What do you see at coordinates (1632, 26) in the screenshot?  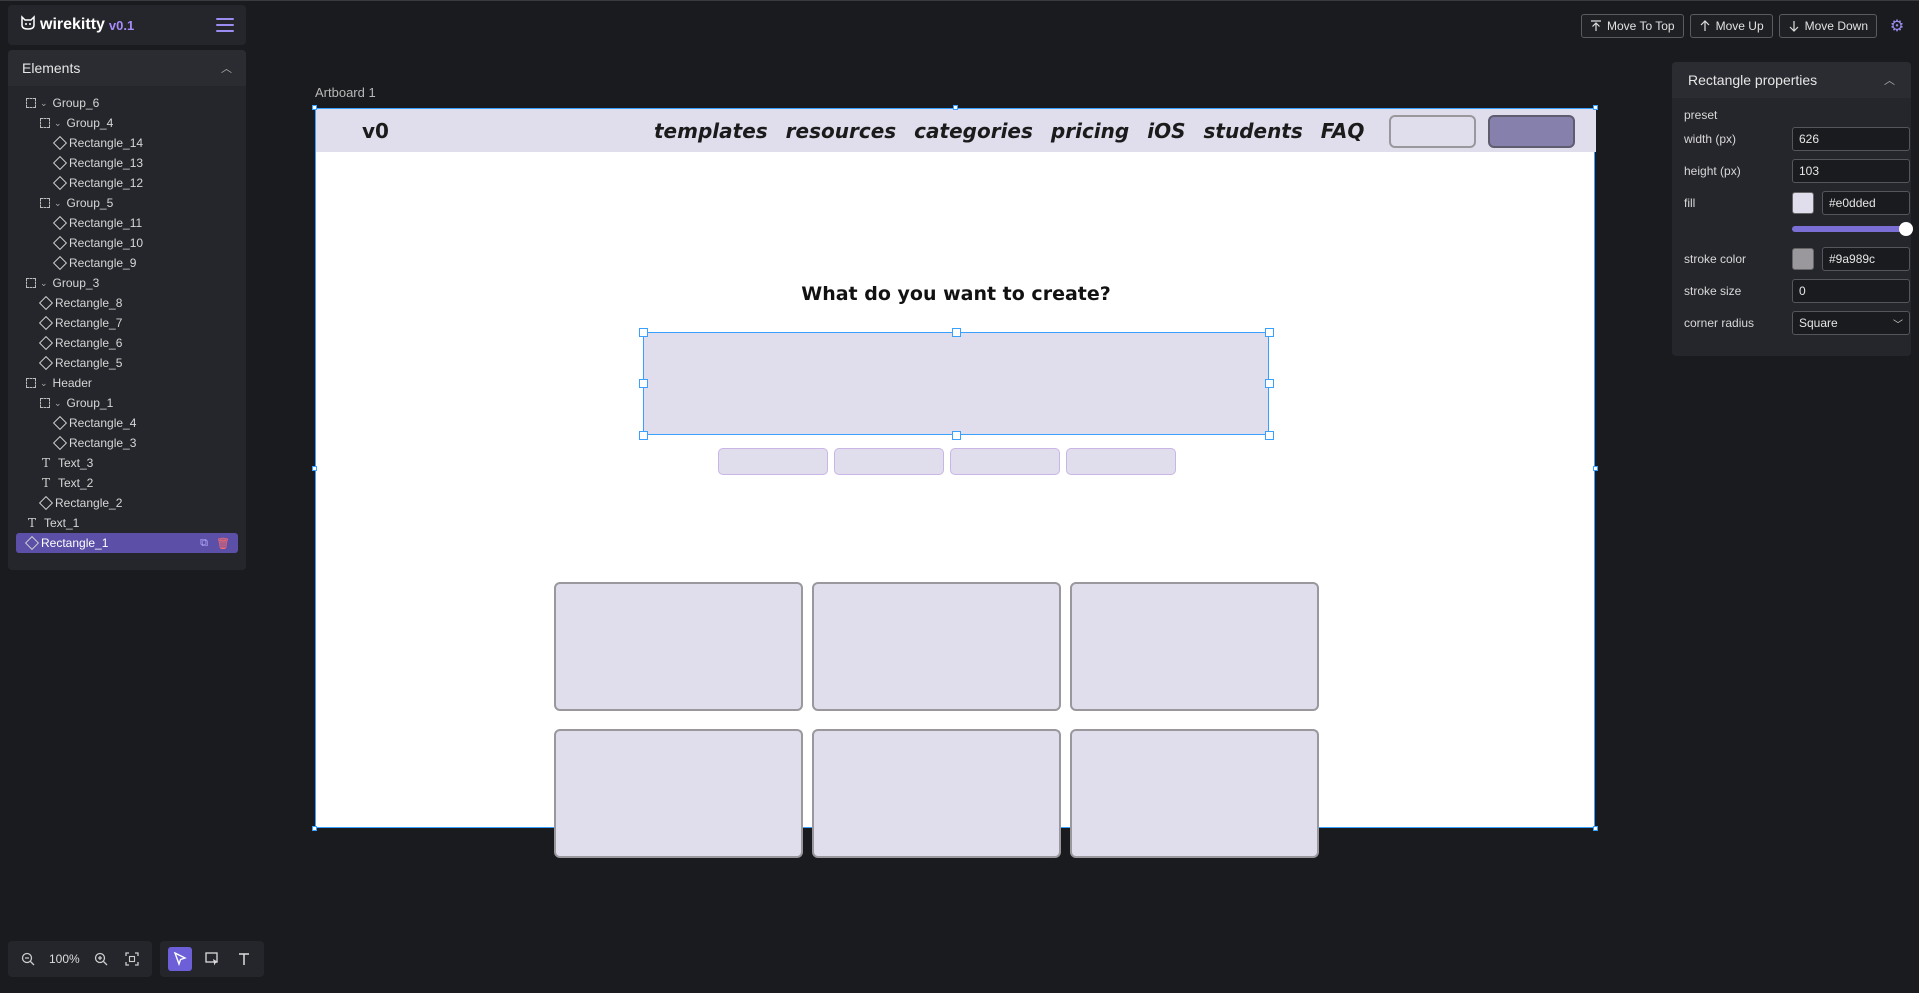 I see `move-to-top-button: Move To Top` at bounding box center [1632, 26].